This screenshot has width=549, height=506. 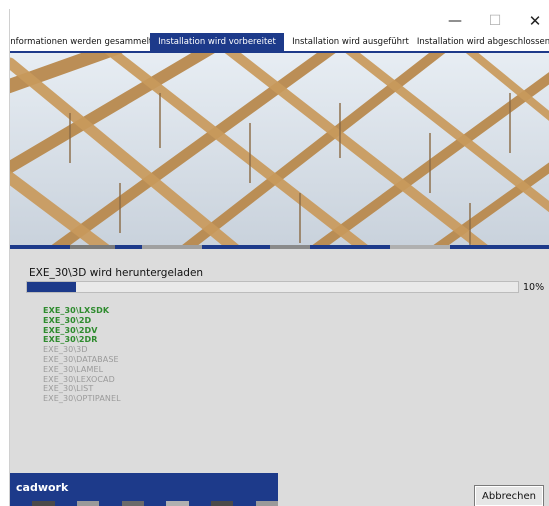 What do you see at coordinates (509, 495) in the screenshot?
I see `cancel-button: Abbrechen` at bounding box center [509, 495].